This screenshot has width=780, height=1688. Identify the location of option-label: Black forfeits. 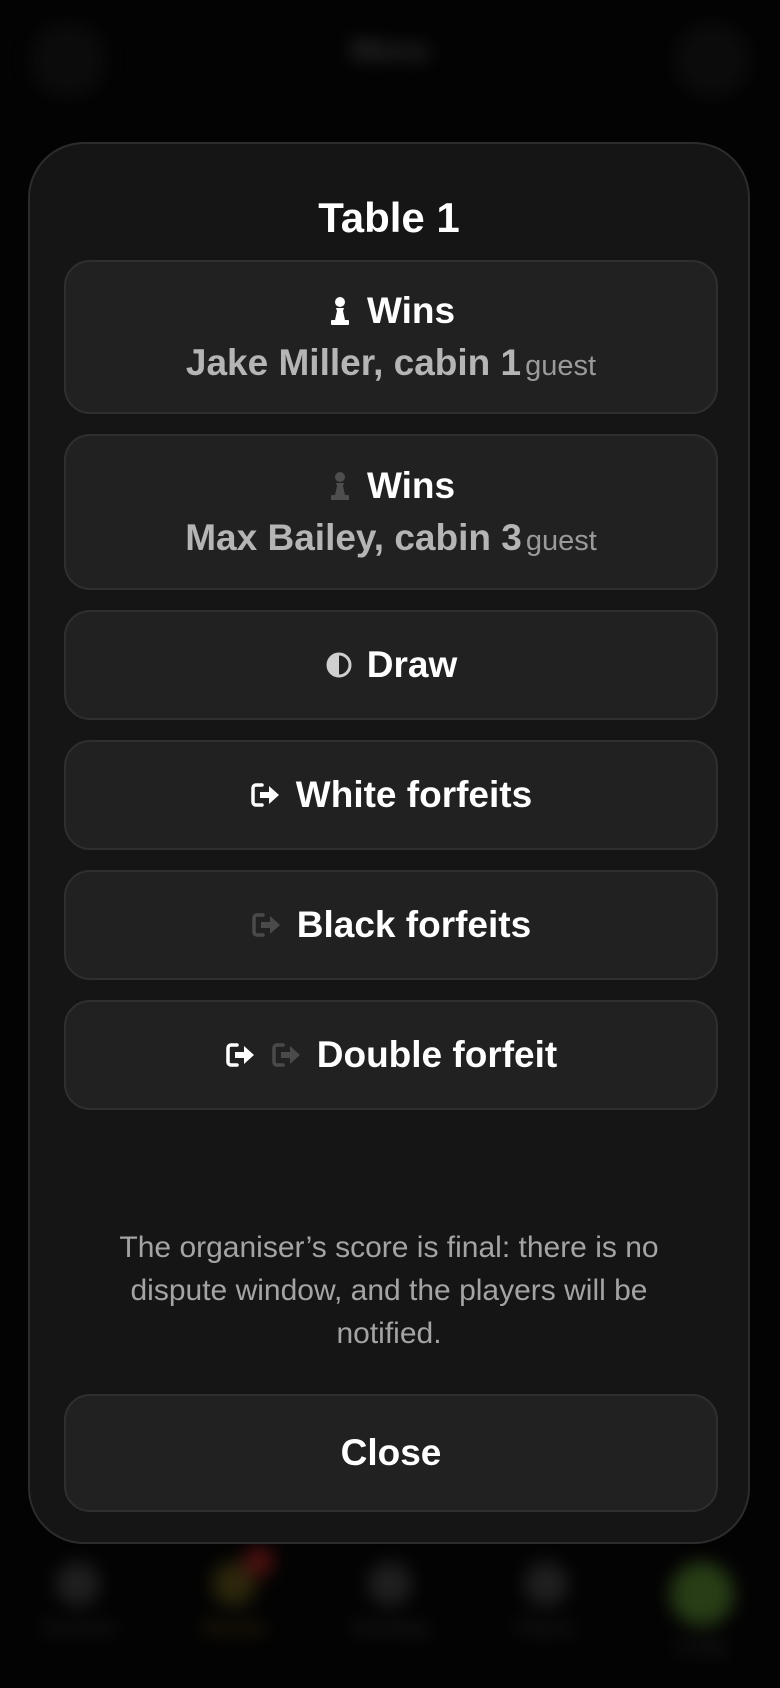
(414, 924).